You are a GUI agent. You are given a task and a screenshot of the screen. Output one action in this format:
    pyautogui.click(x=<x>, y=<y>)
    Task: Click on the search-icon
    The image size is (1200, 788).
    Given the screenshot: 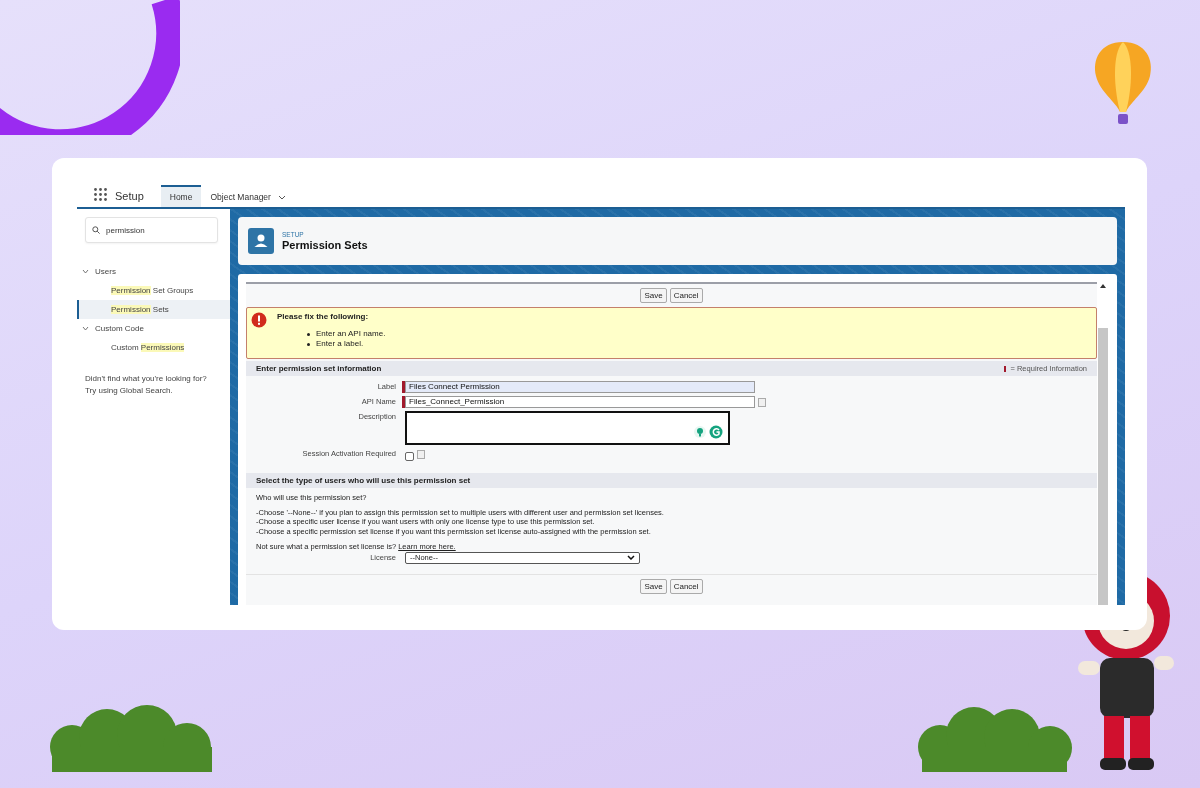 What is the action you would take?
    pyautogui.click(x=96, y=230)
    